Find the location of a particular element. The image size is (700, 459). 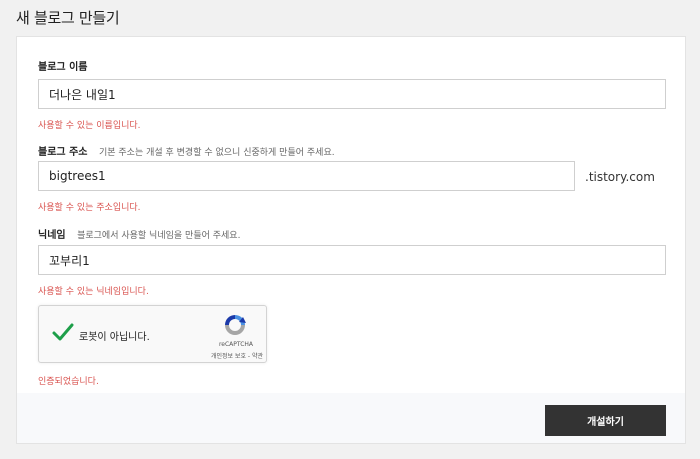

domain-suffix: .tistory.com is located at coordinates (620, 177).